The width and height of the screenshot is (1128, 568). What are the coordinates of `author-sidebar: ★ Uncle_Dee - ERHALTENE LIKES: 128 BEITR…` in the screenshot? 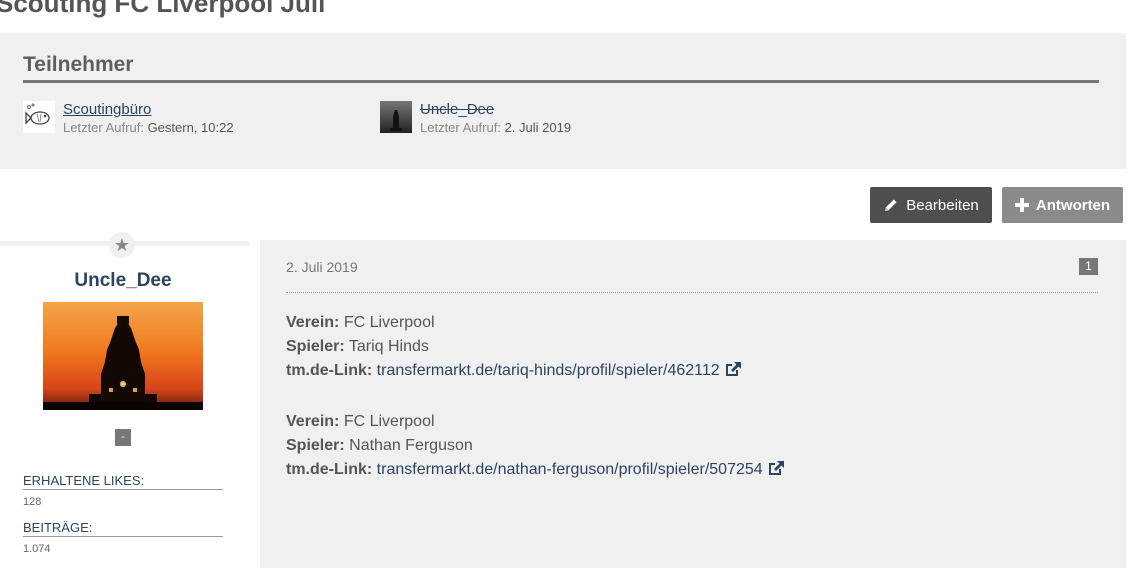 It's located at (124, 400).